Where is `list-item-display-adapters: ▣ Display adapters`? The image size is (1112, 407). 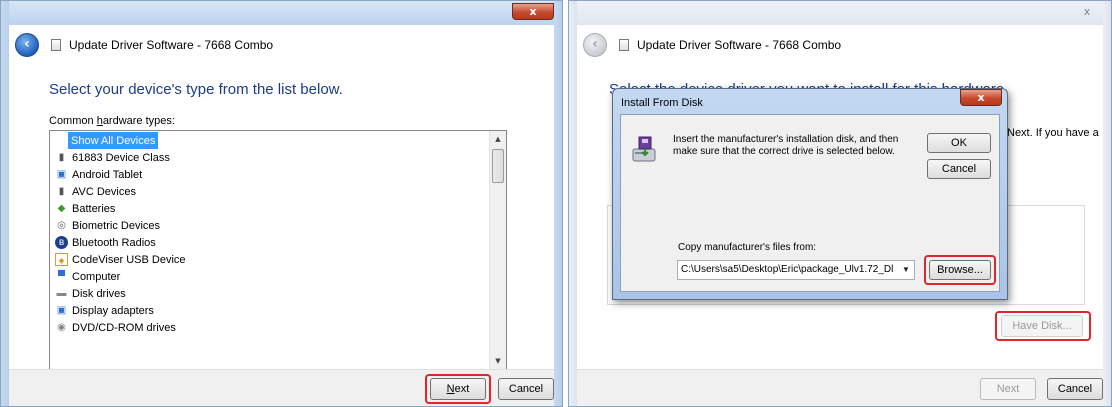
list-item-display-adapters: ▣ Display adapters is located at coordinates (104, 310).